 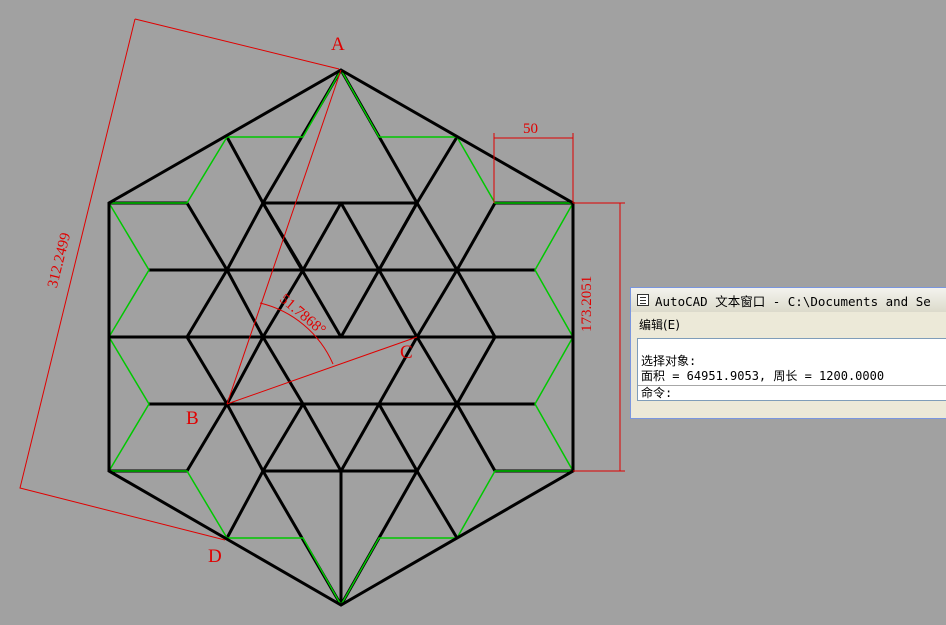 I want to click on text-window-menubar: 编辑(E), so click(x=788, y=324).